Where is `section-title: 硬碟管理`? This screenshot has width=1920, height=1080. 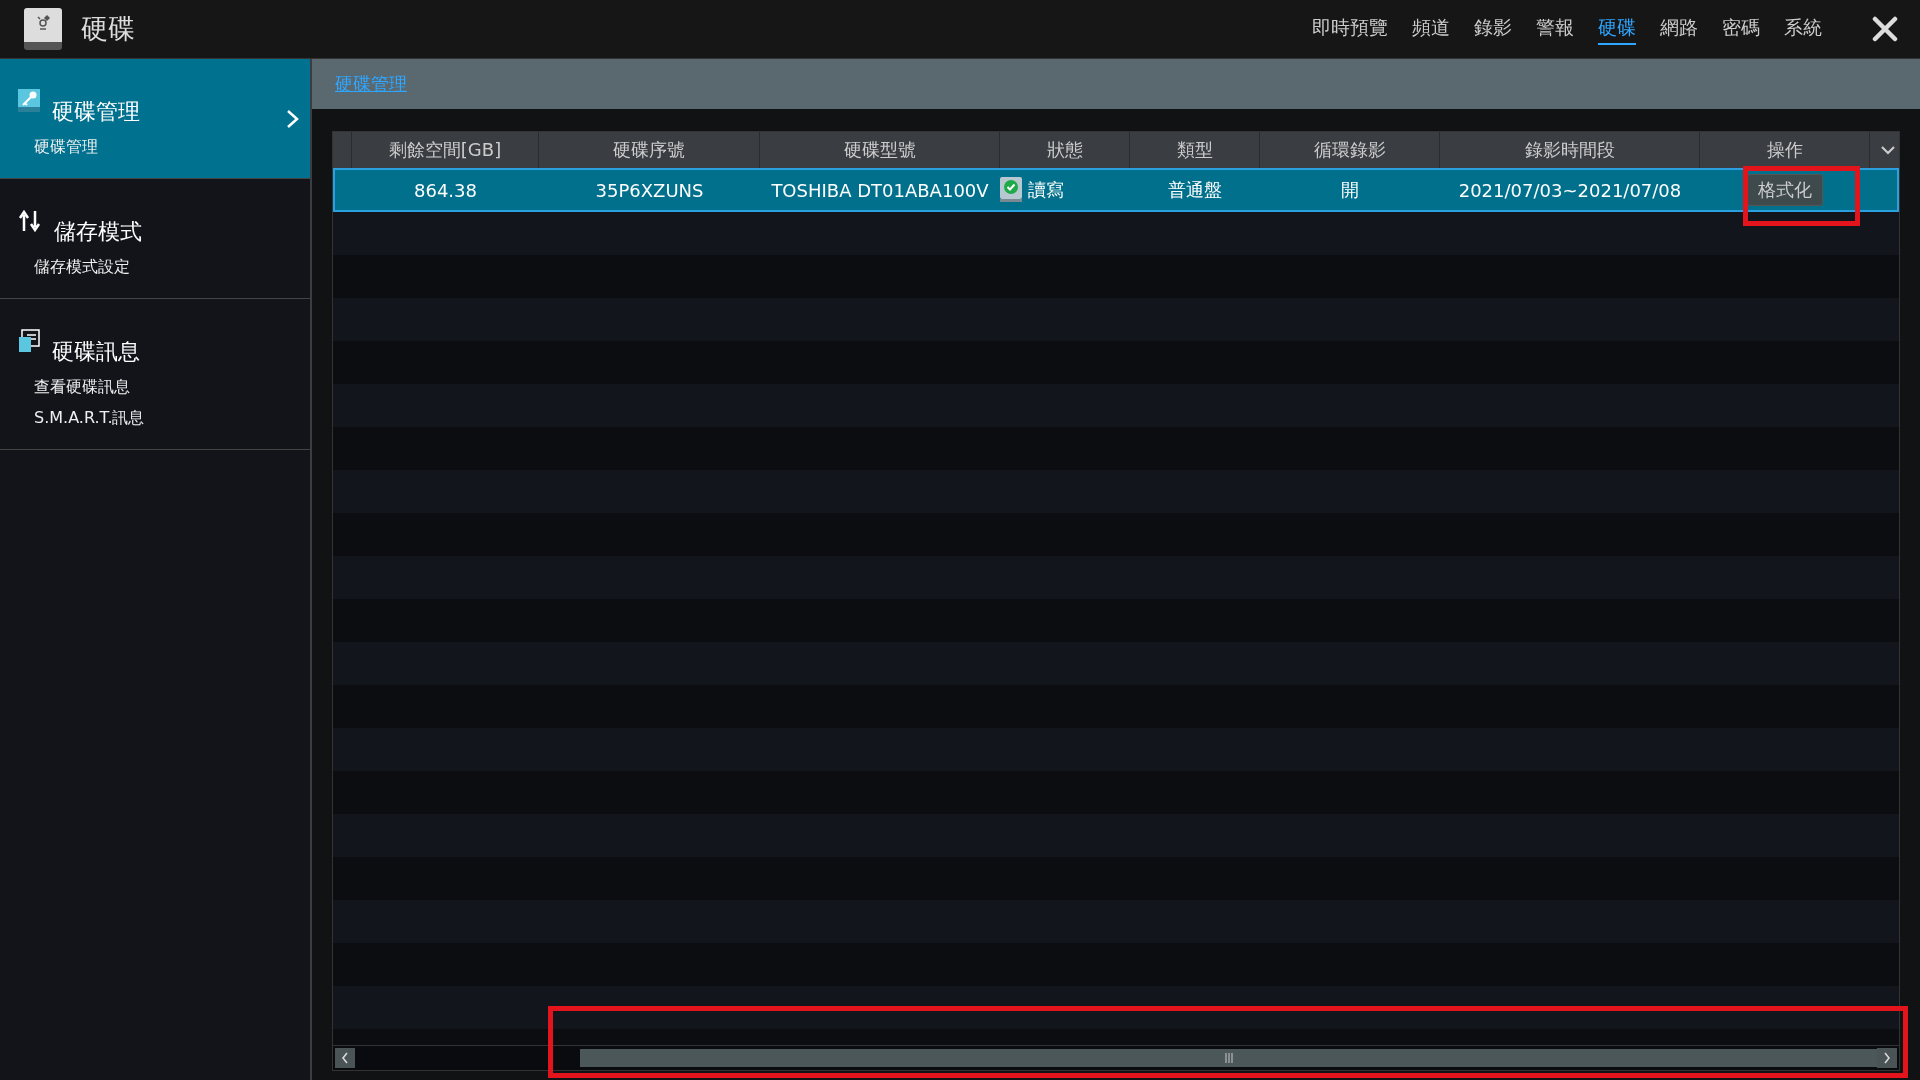 section-title: 硬碟管理 is located at coordinates (96, 112).